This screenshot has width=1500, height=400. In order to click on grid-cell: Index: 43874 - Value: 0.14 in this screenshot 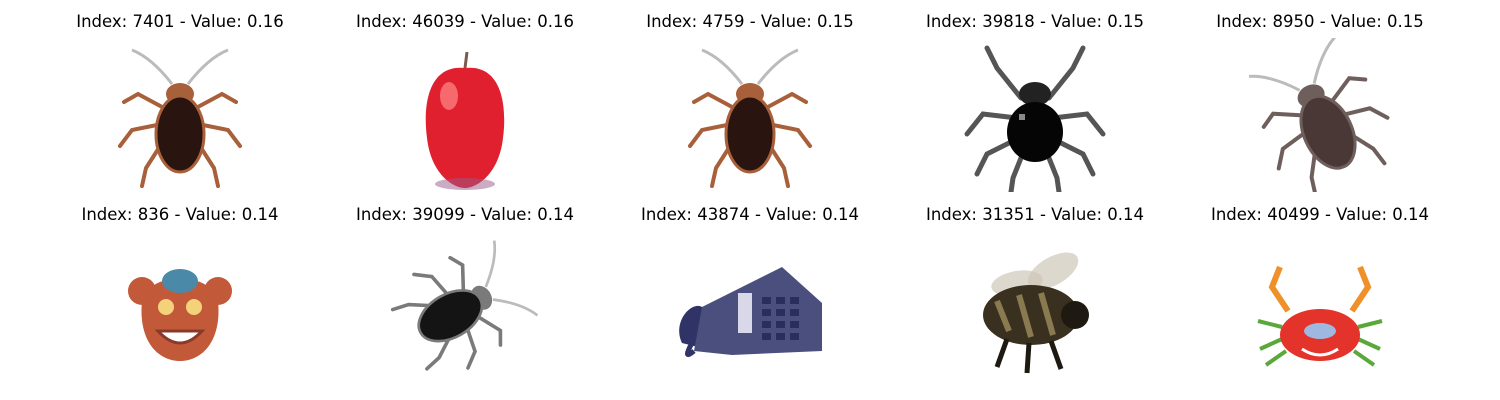, I will do `click(750, 289)`.